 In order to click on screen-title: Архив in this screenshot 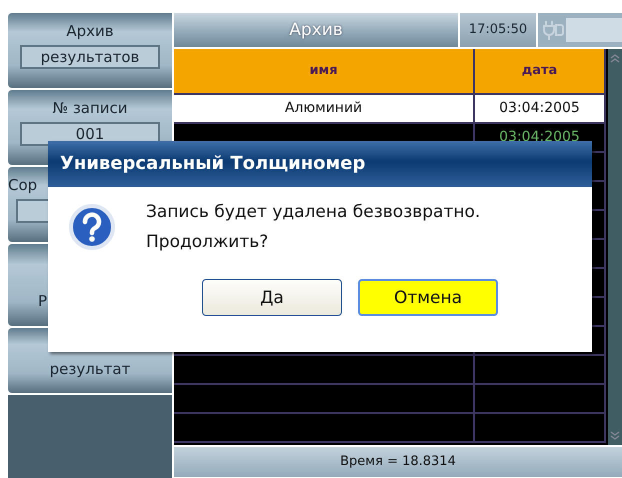, I will do `click(316, 30)`.